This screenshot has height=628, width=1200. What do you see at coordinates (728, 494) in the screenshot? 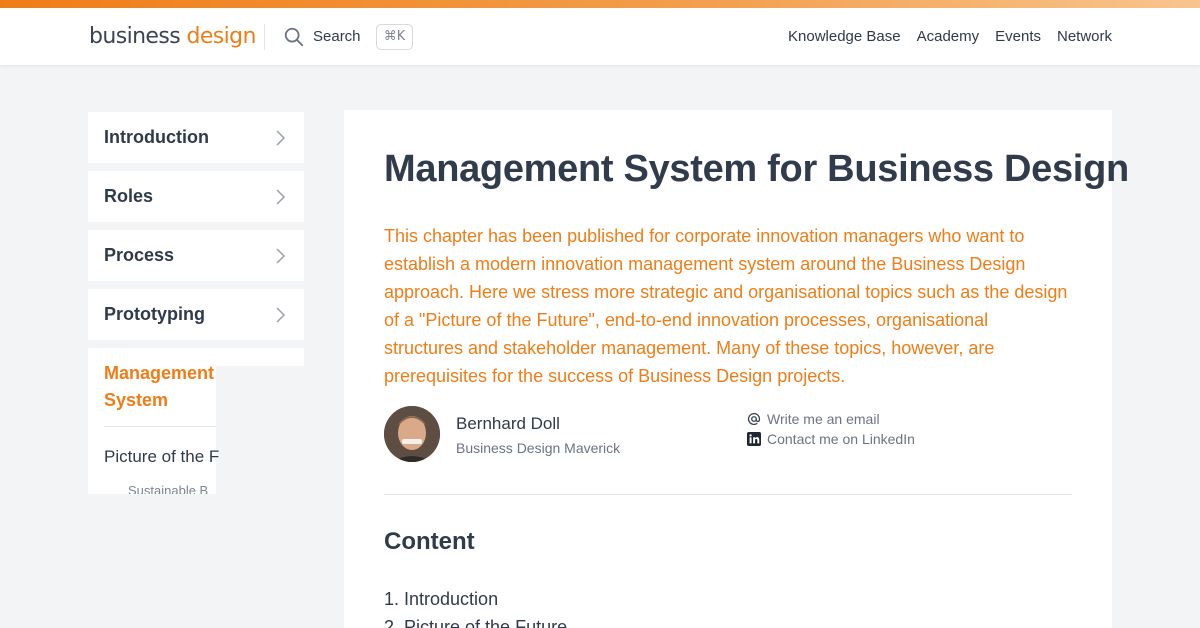
I see `section-divider` at bounding box center [728, 494].